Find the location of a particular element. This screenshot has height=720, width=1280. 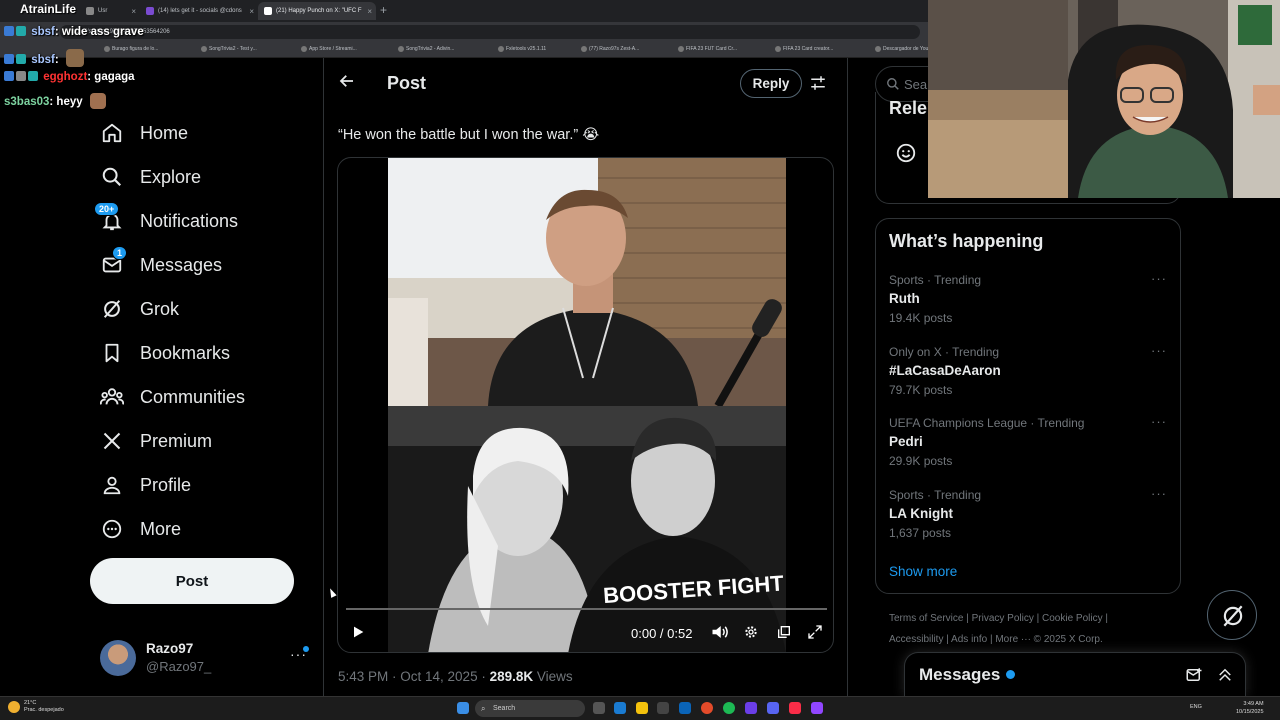

filter-settings-icon is located at coordinates (818, 83).